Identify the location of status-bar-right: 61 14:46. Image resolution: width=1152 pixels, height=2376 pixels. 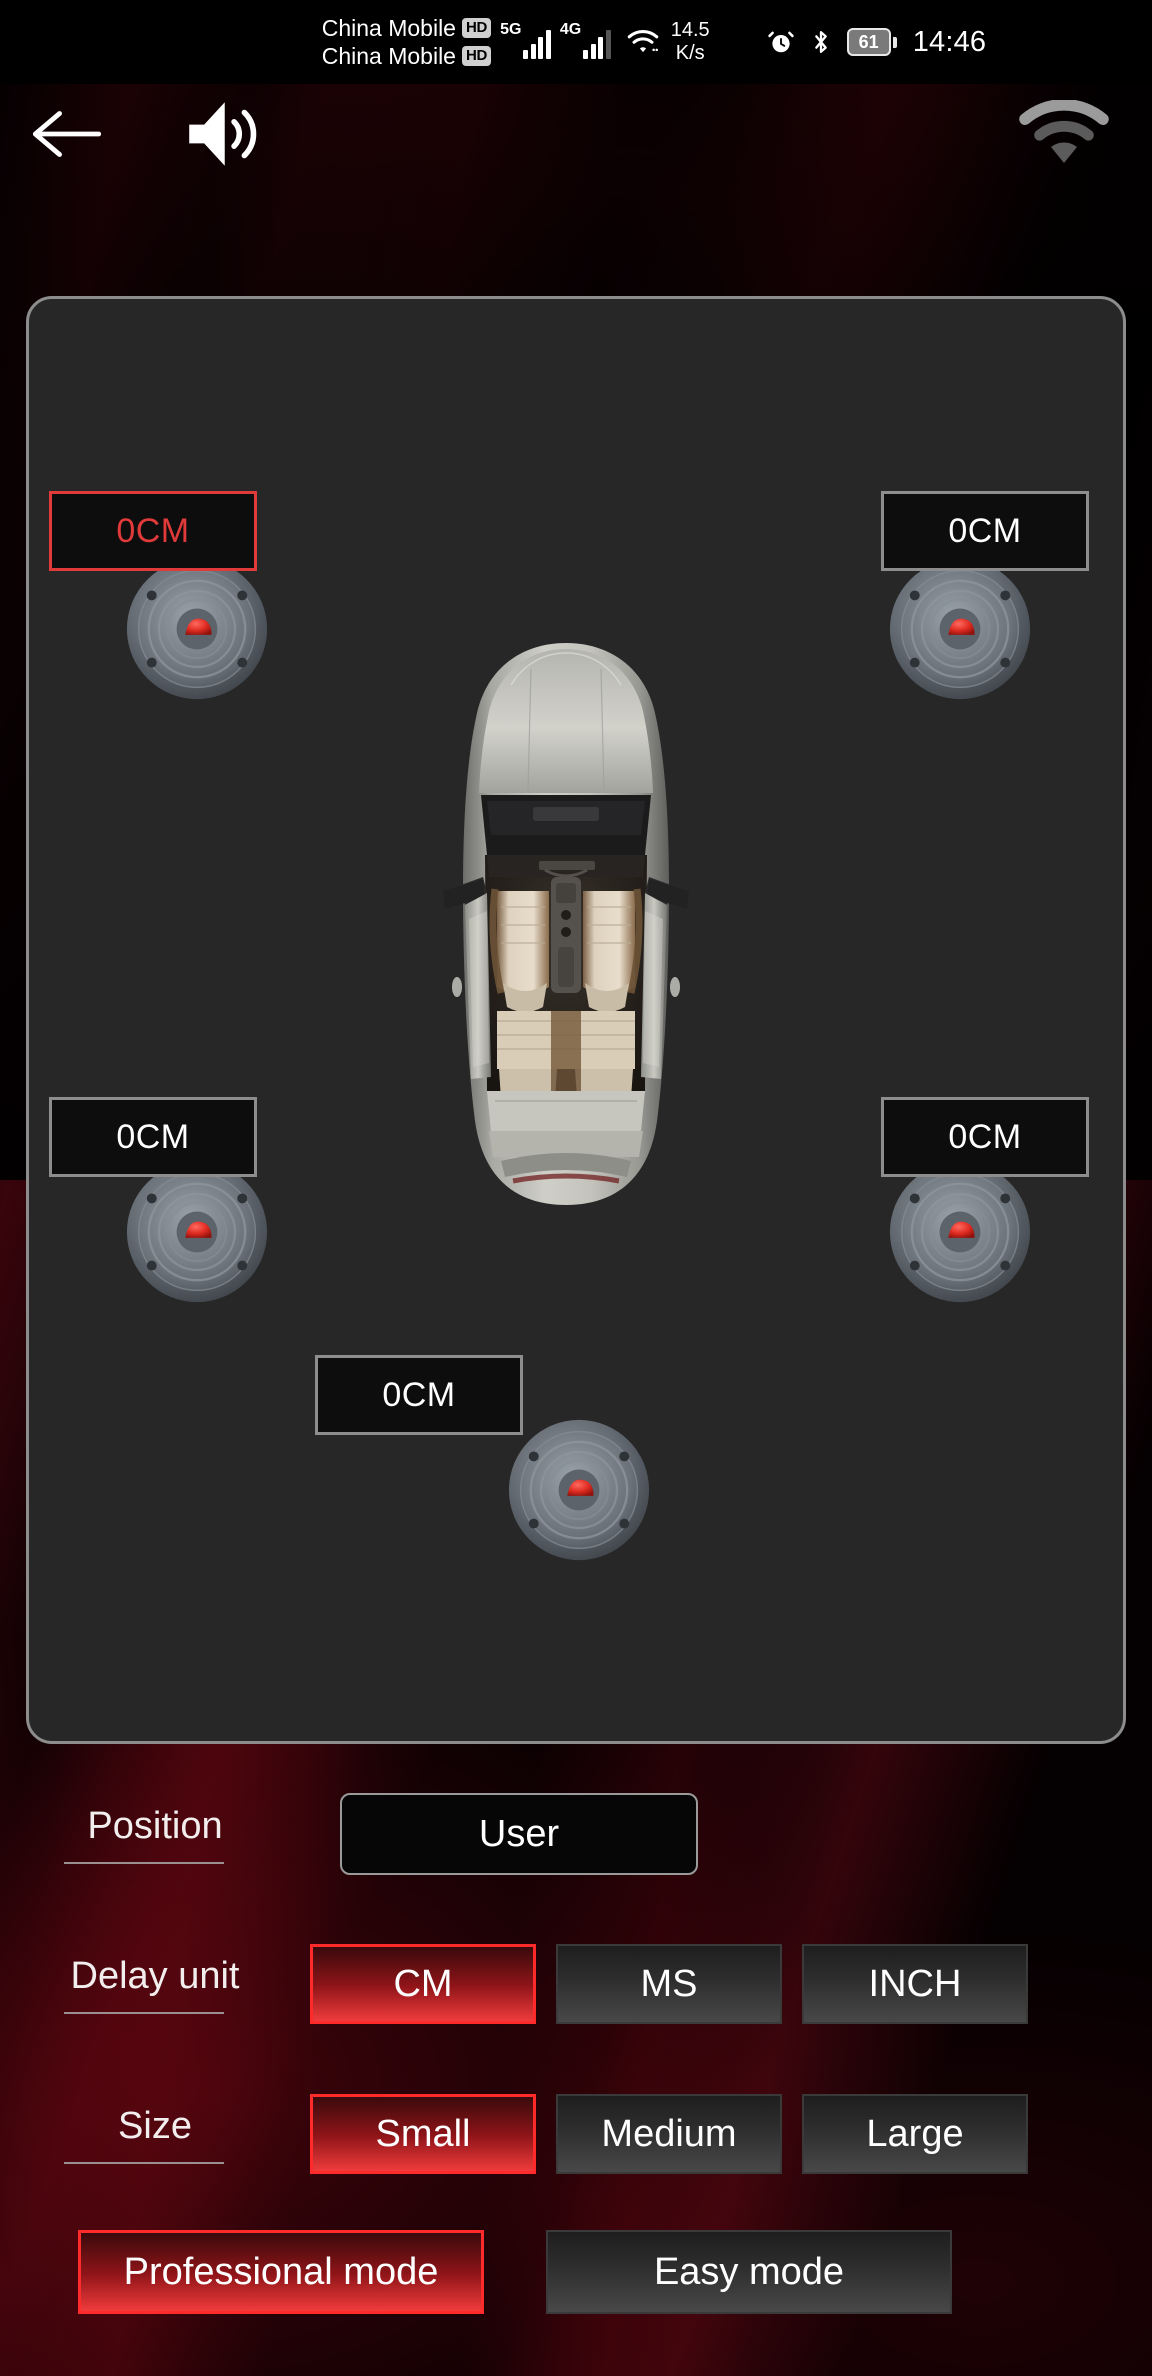
(877, 42).